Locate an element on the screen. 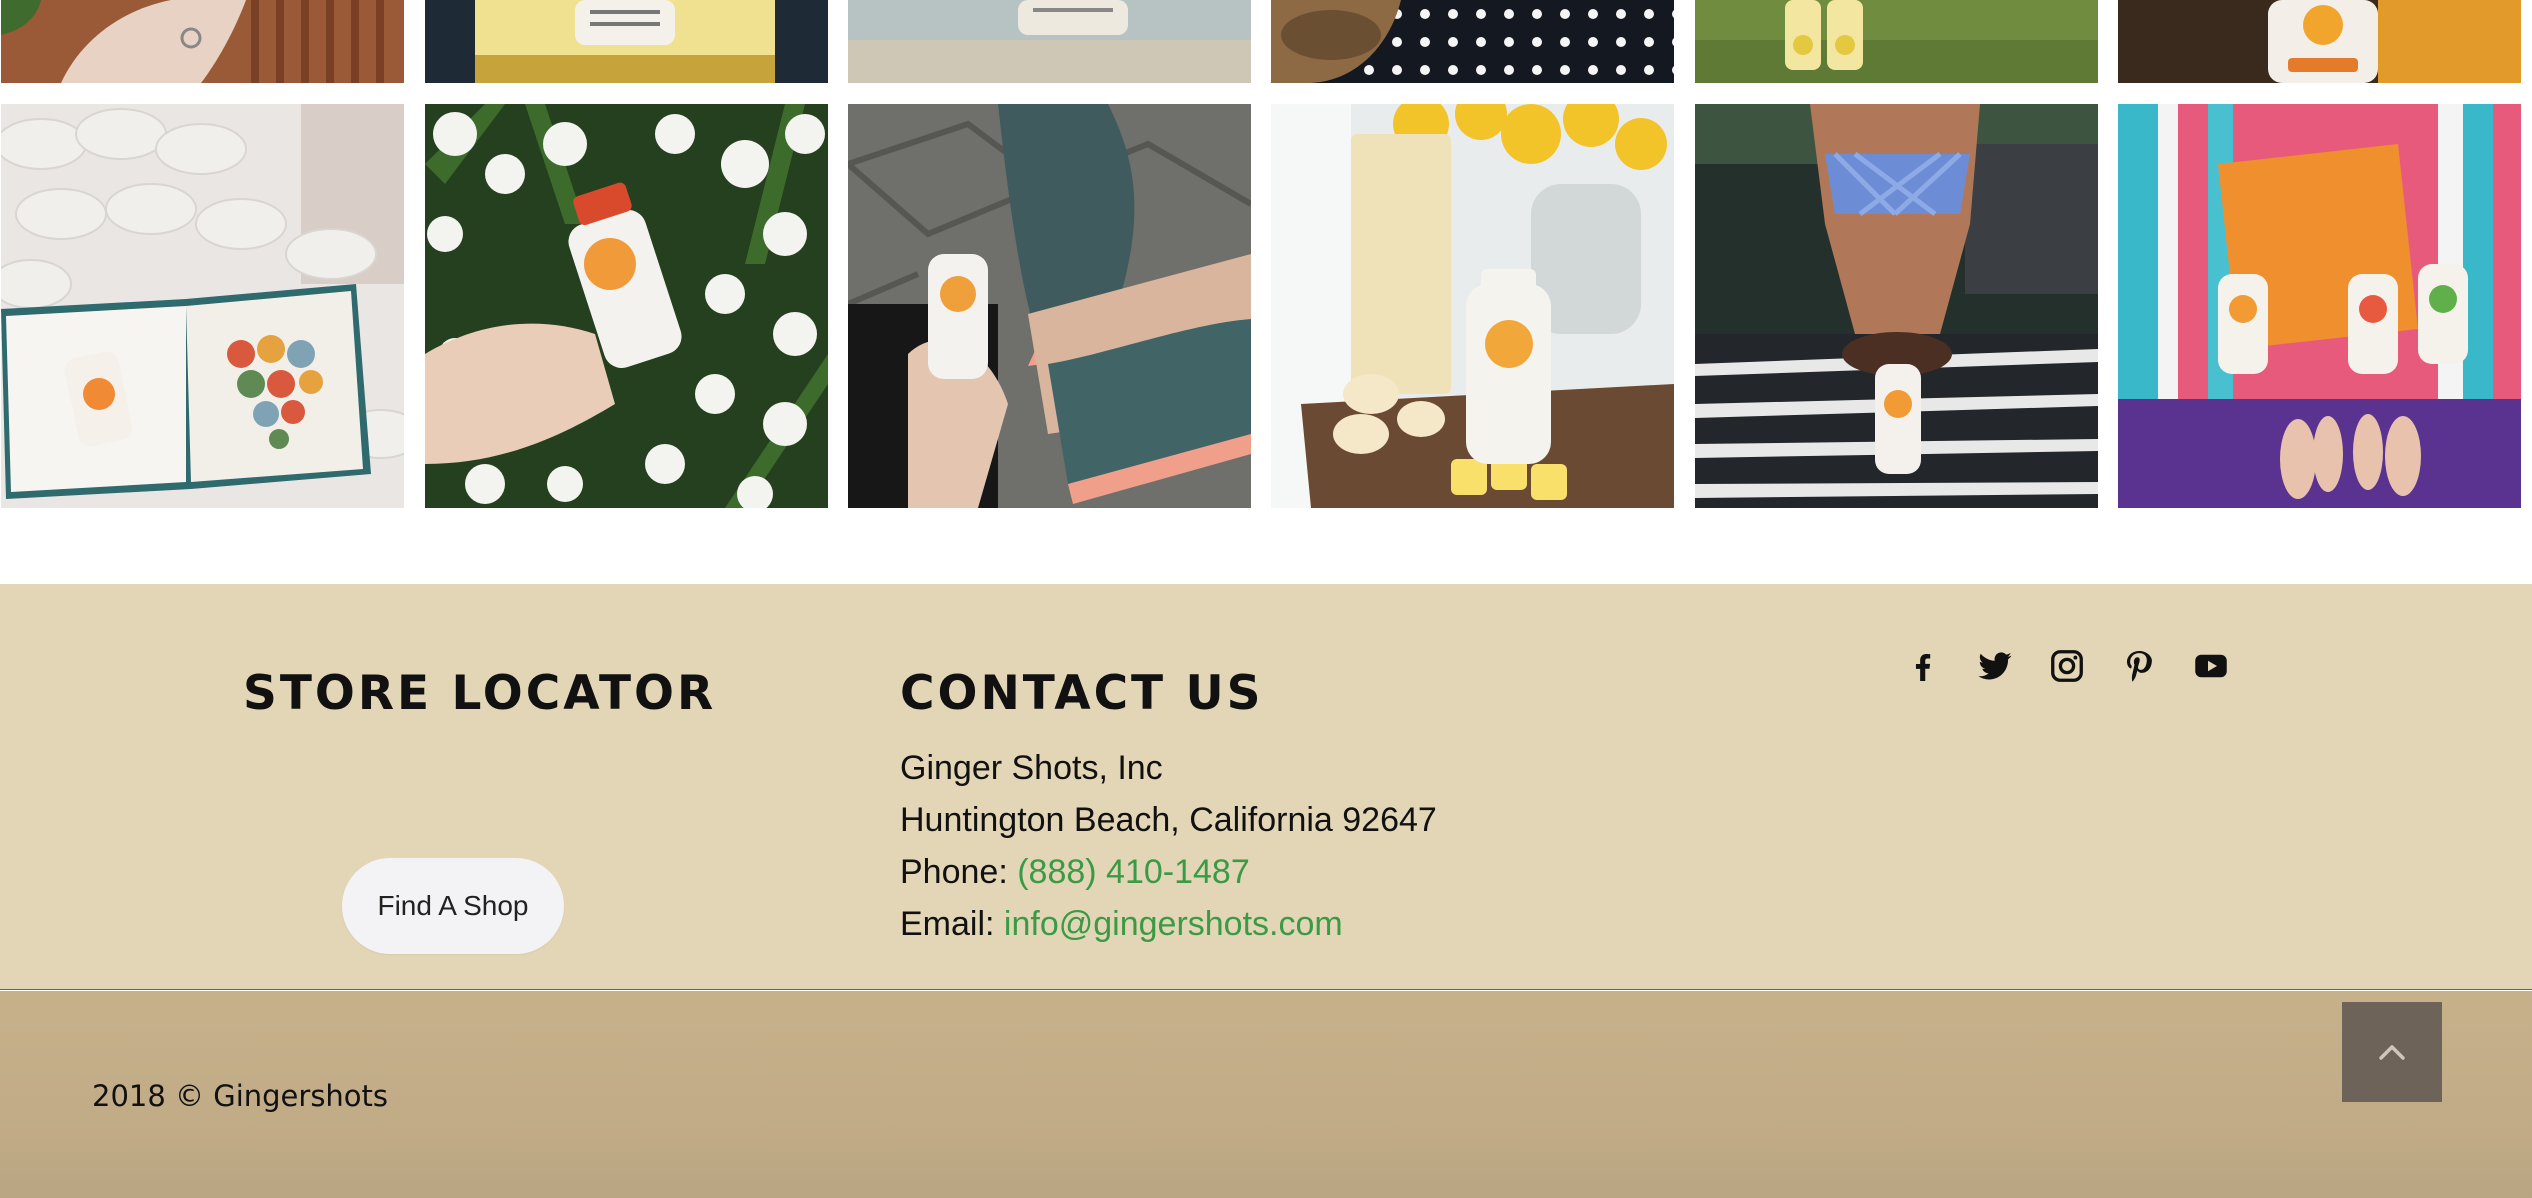 Image resolution: width=2532 pixels, height=1198 pixels. gallery-photo-smoothie-banana-bottle is located at coordinates (1472, 306).